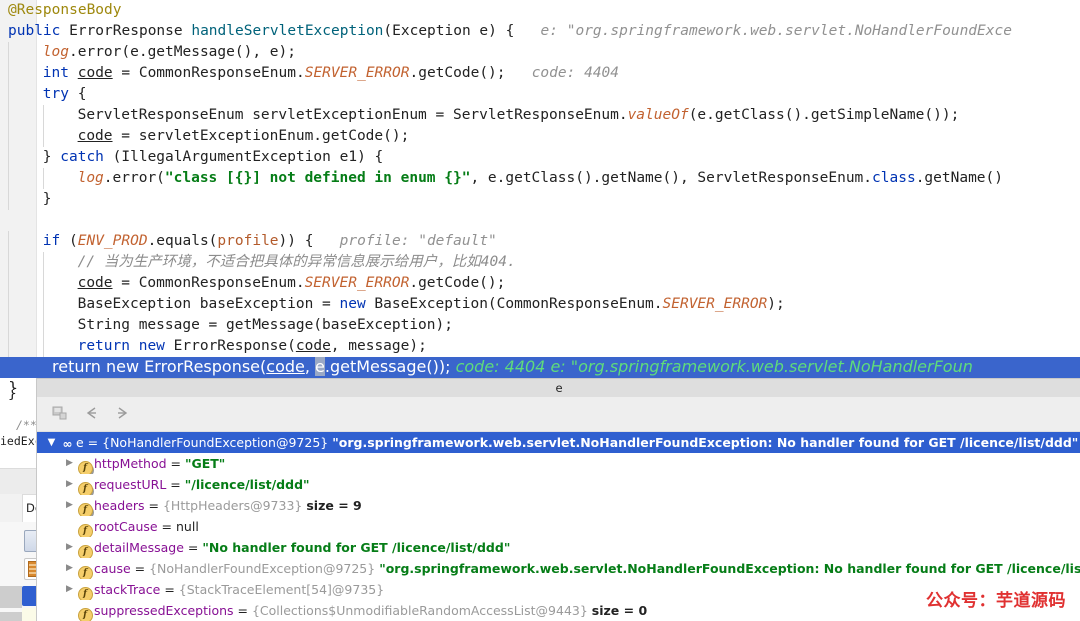 Image resolution: width=1080 pixels, height=621 pixels. Describe the element at coordinates (247, 484) in the screenshot. I see `variable-string-value: "/licence/list/ddd"` at that location.